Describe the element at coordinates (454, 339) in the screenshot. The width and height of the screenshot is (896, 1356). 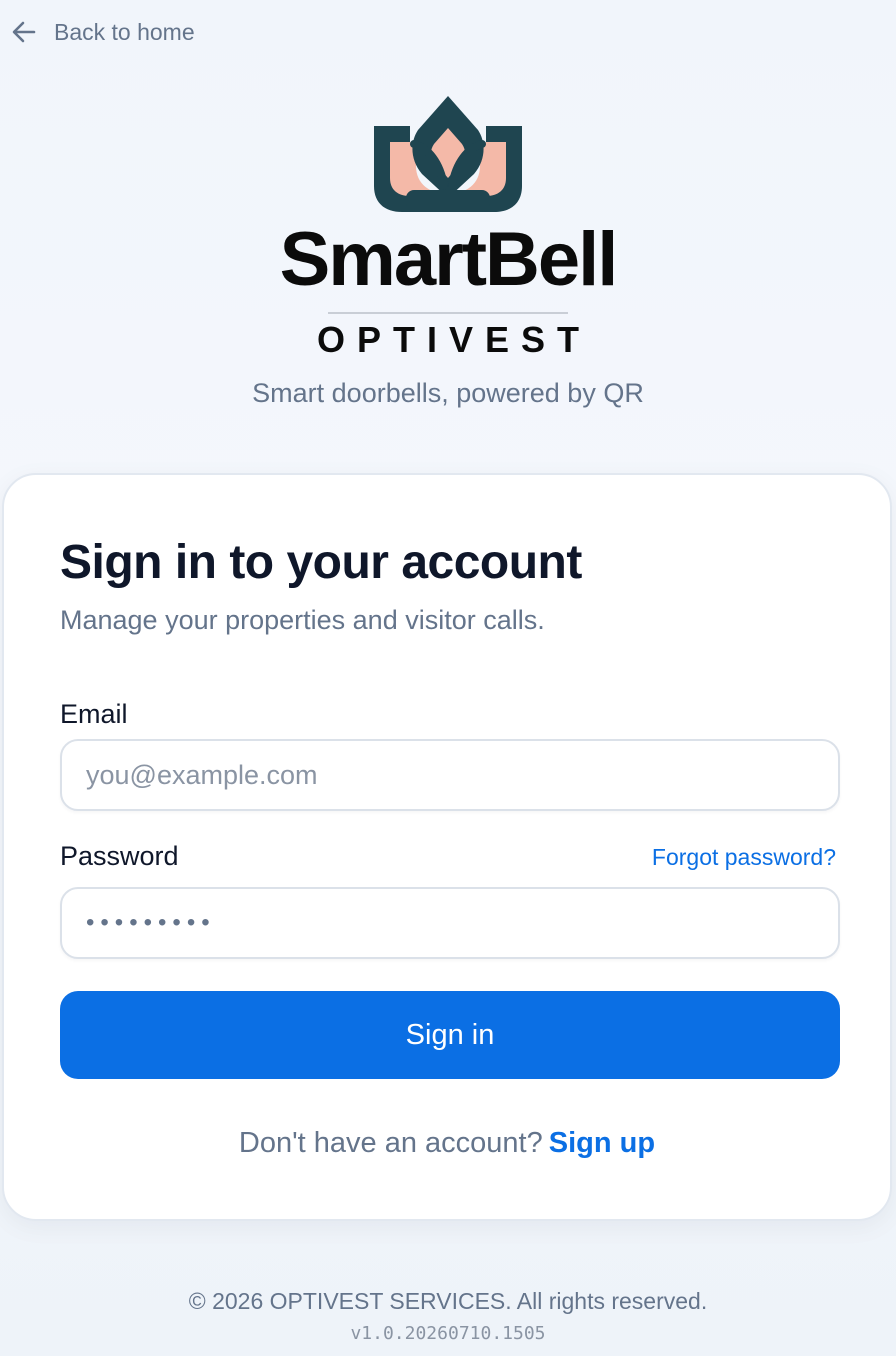
I see `brand-subname: OPTIVEST` at that location.